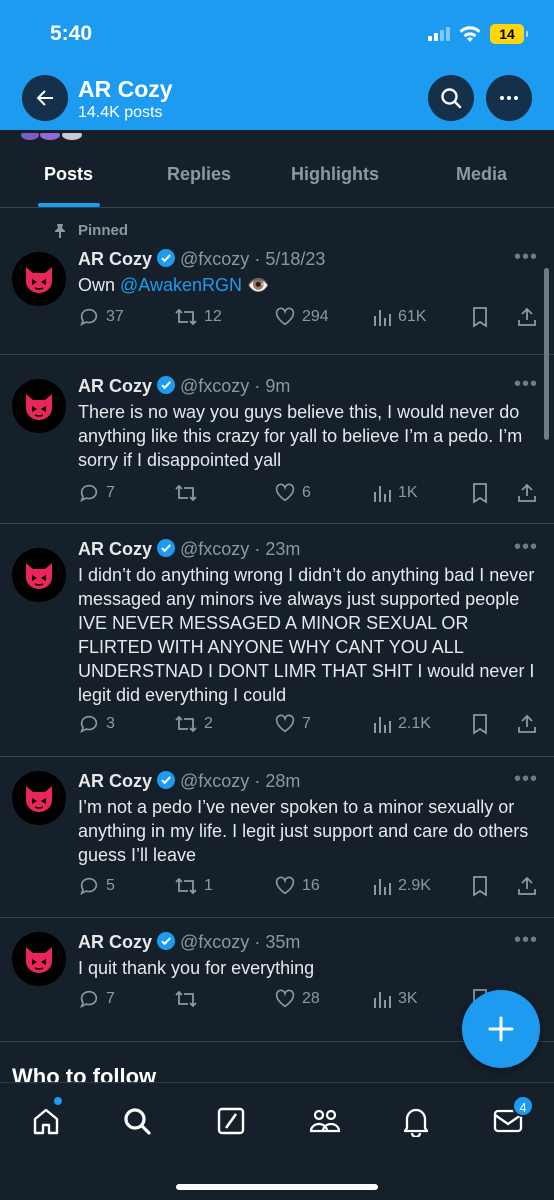 Image resolution: width=554 pixels, height=1200 pixels. I want to click on reply-button: 3, so click(96, 724).